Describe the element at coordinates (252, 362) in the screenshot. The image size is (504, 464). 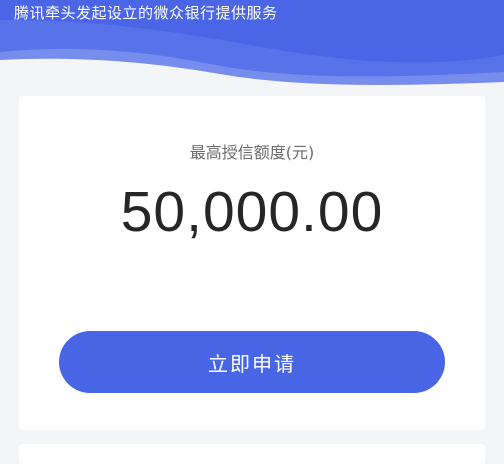
I see `apply-now-button: 立即申请` at that location.